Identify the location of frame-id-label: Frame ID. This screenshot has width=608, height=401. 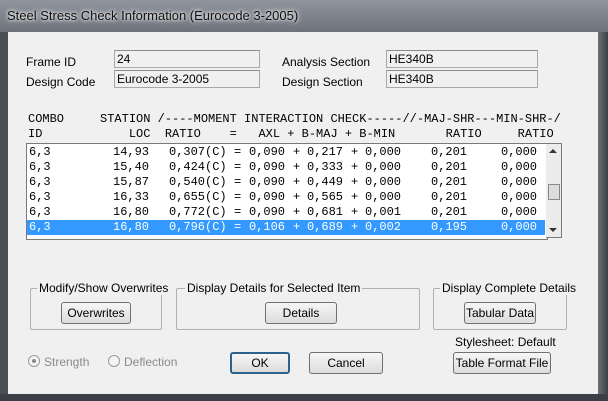
(51, 62).